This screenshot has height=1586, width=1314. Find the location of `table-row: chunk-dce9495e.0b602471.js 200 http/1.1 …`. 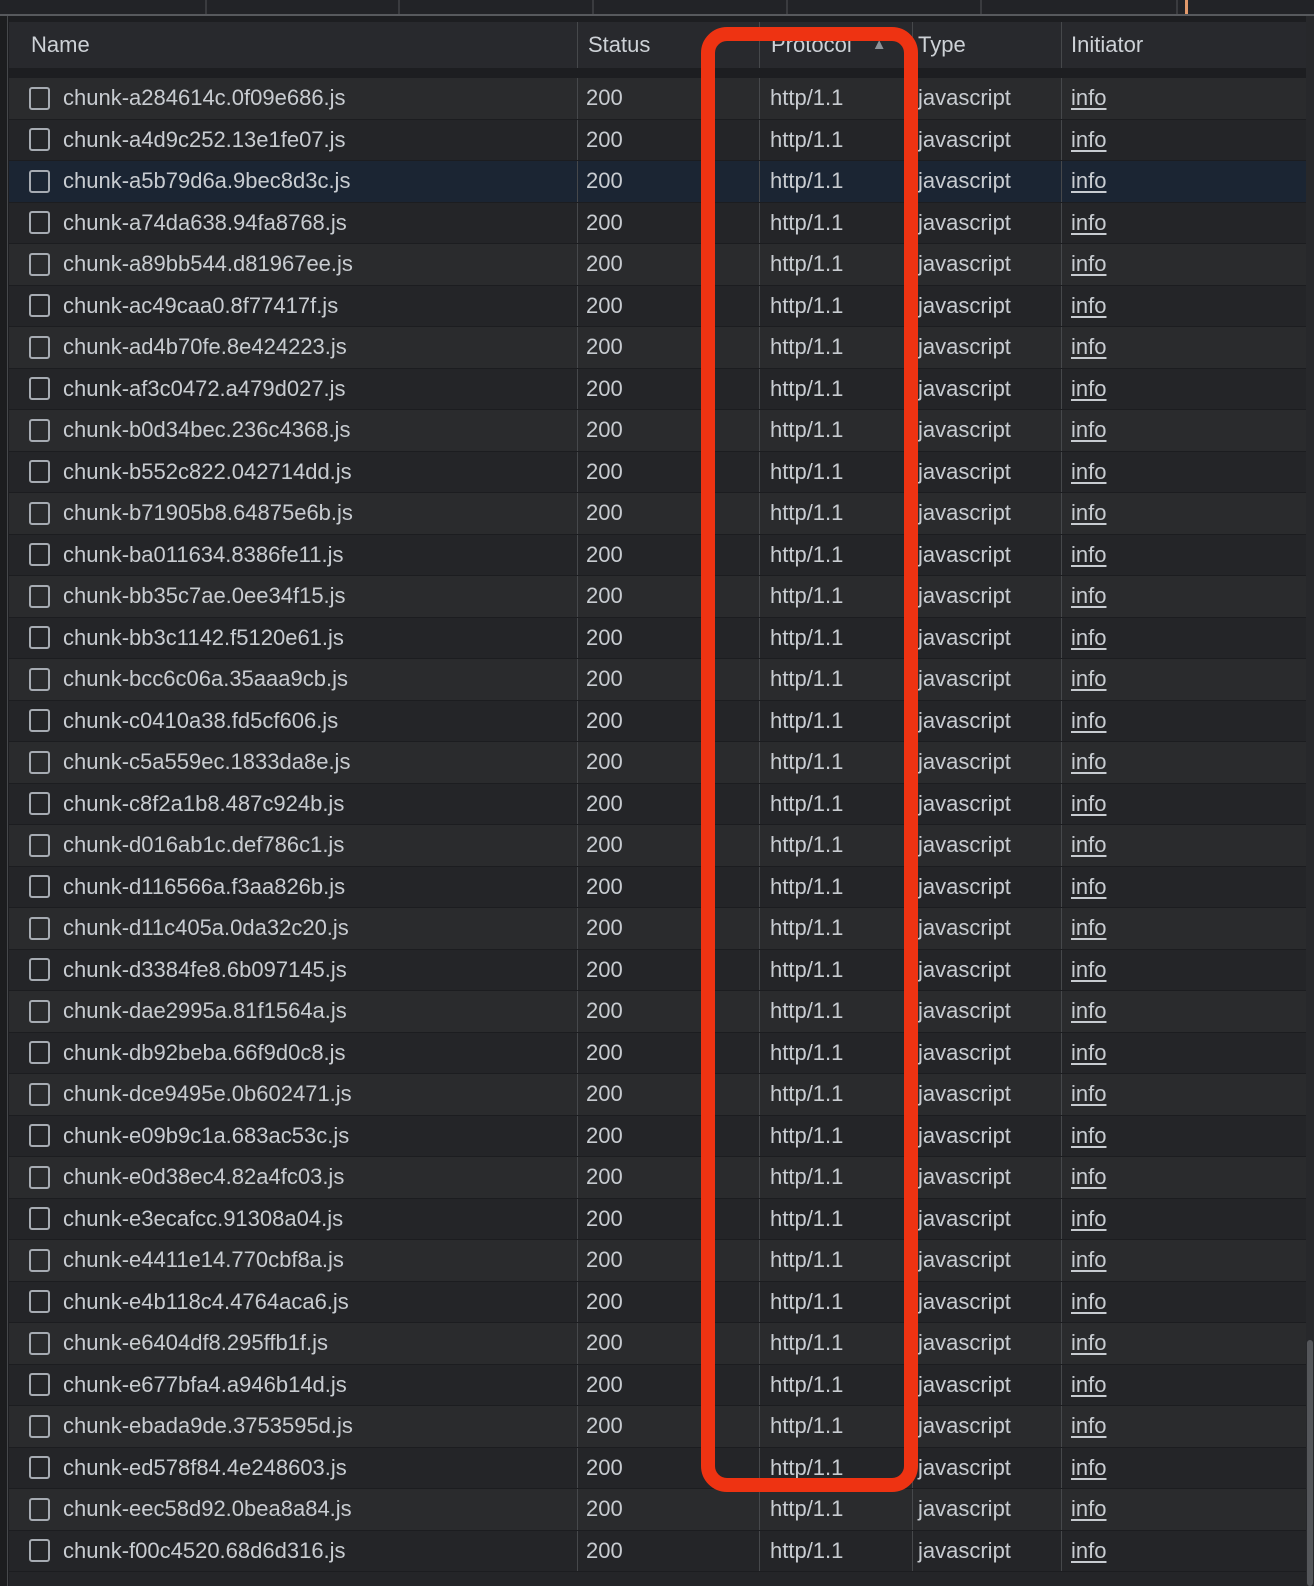

table-row: chunk-dce9495e.0b602471.js 200 http/1.1 … is located at coordinates (657, 1095).